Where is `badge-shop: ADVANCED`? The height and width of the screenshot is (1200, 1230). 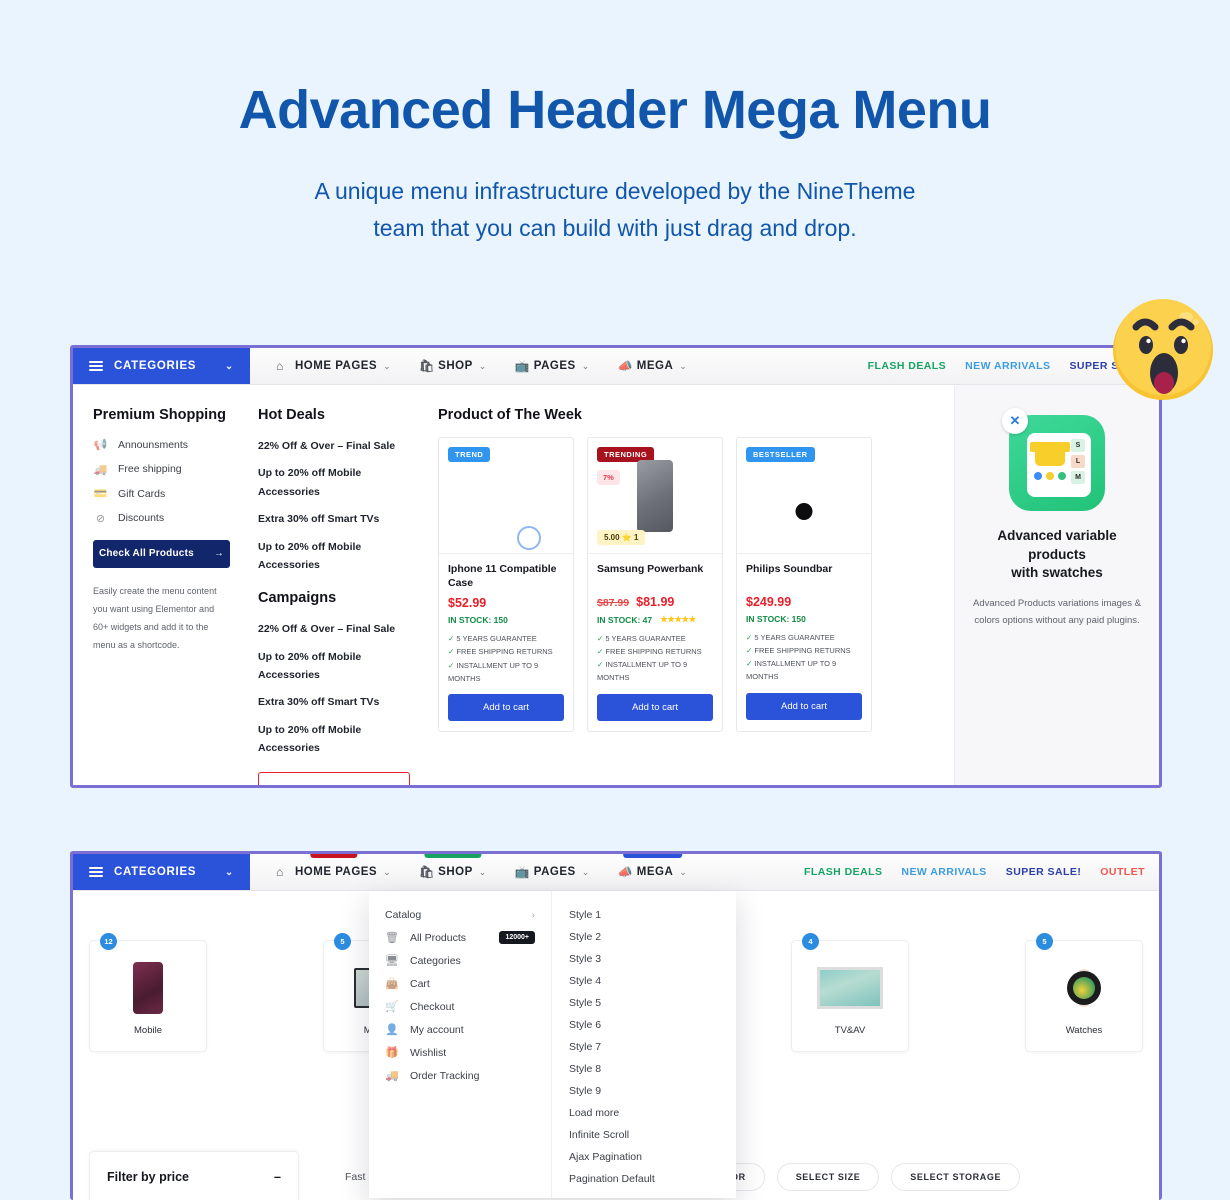
badge-shop: ADVANCED is located at coordinates (452, 346).